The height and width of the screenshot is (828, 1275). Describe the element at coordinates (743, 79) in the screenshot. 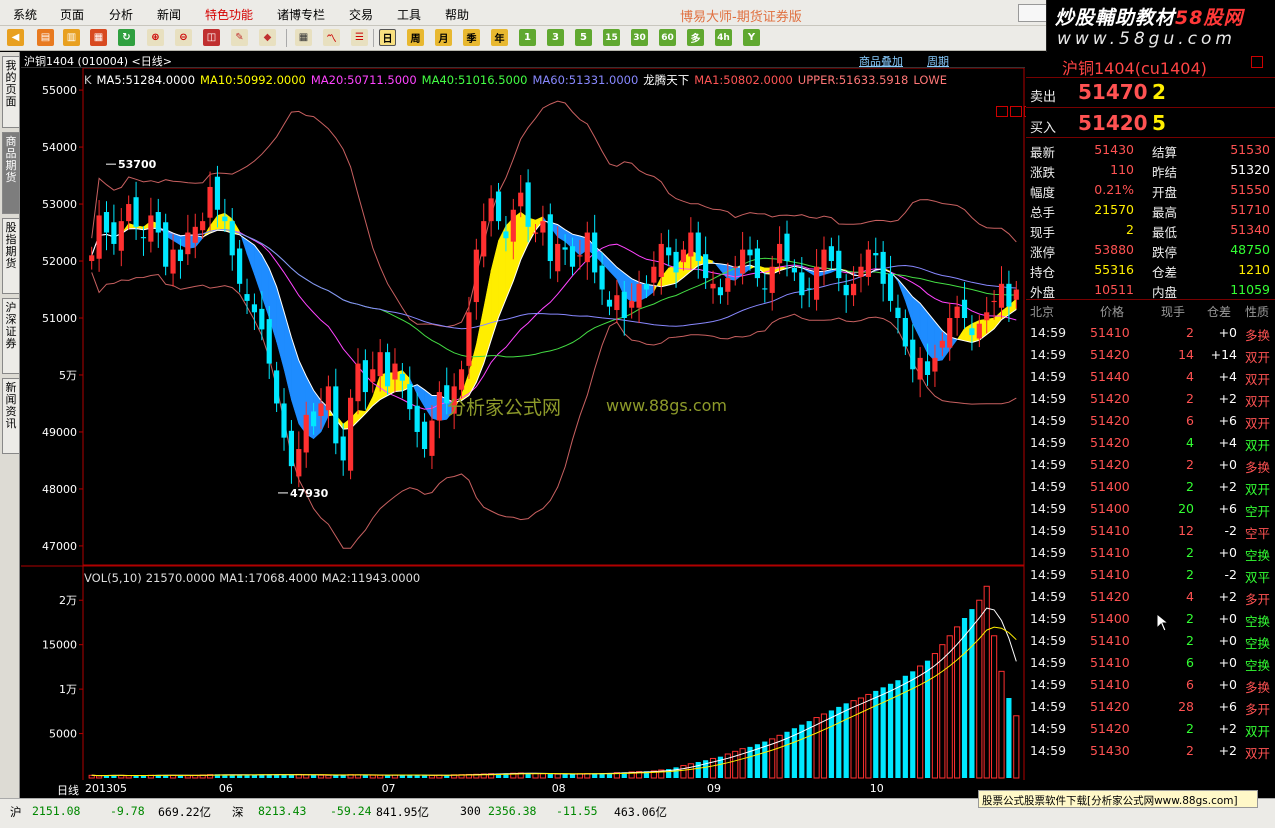

I see `ma-legend-item: MA1:50802.0000` at that location.